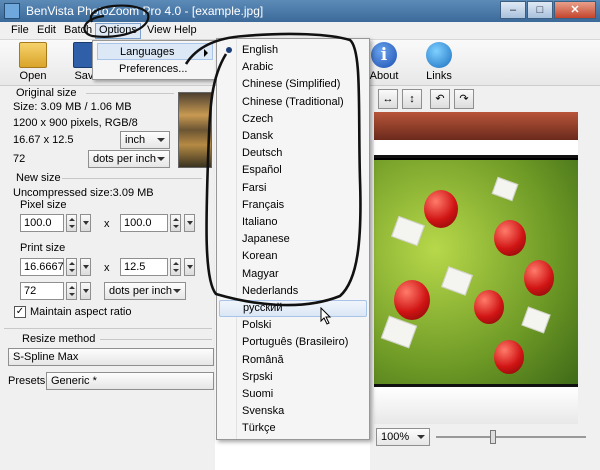 This screenshot has width=600, height=470. I want to click on original-size-heading: Original size, so click(46, 93).